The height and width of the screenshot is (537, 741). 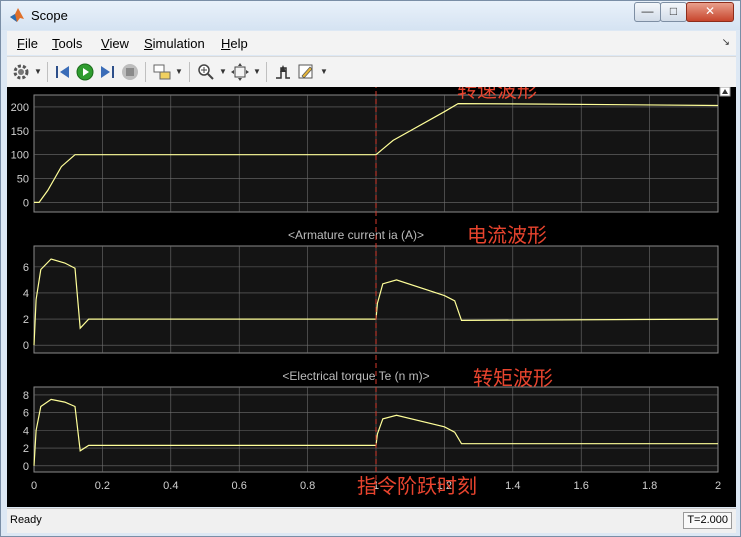 What do you see at coordinates (49, 15) in the screenshot?
I see `window-title: Scope` at bounding box center [49, 15].